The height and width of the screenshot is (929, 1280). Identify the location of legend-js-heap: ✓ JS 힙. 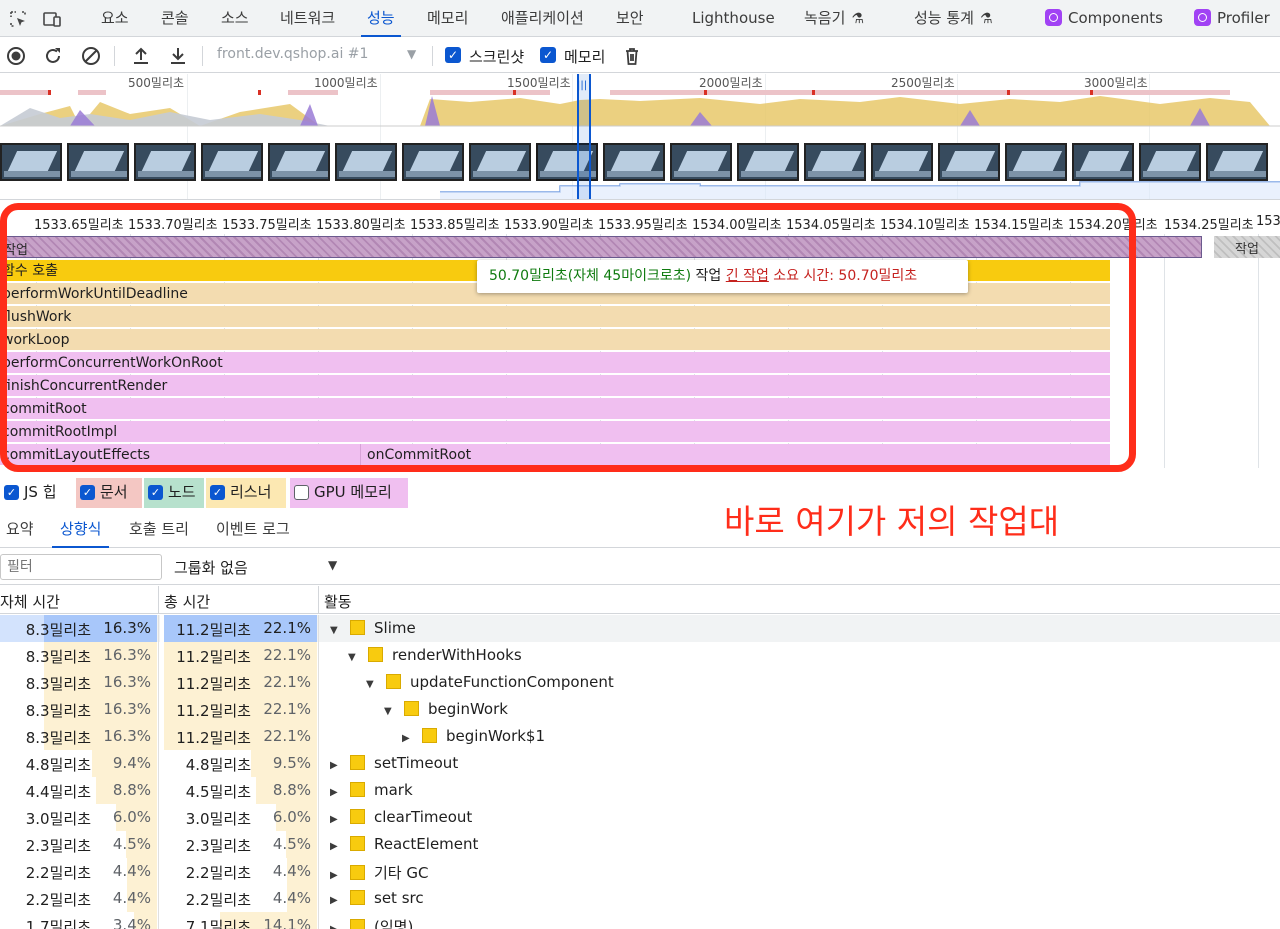
(35, 493).